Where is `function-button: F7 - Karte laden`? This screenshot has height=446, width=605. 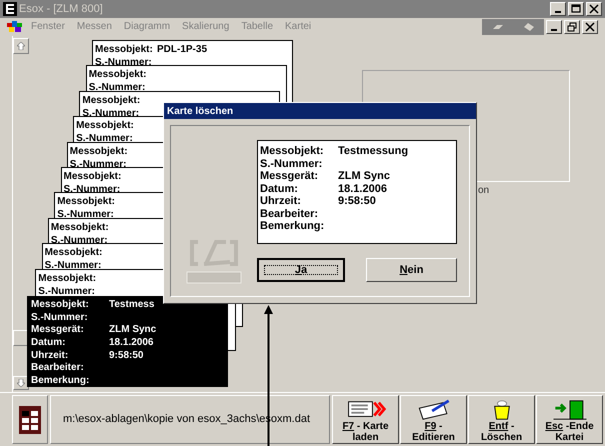 function-button: F7 - Karte laden is located at coordinates (365, 419).